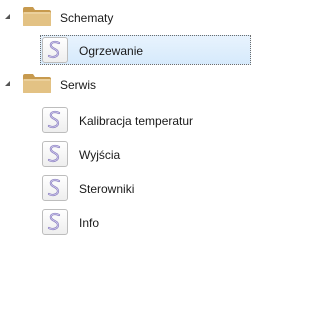 This screenshot has width=320, height=309. Describe the element at coordinates (87, 18) in the screenshot. I see `tree-node-label: Schematy` at that location.